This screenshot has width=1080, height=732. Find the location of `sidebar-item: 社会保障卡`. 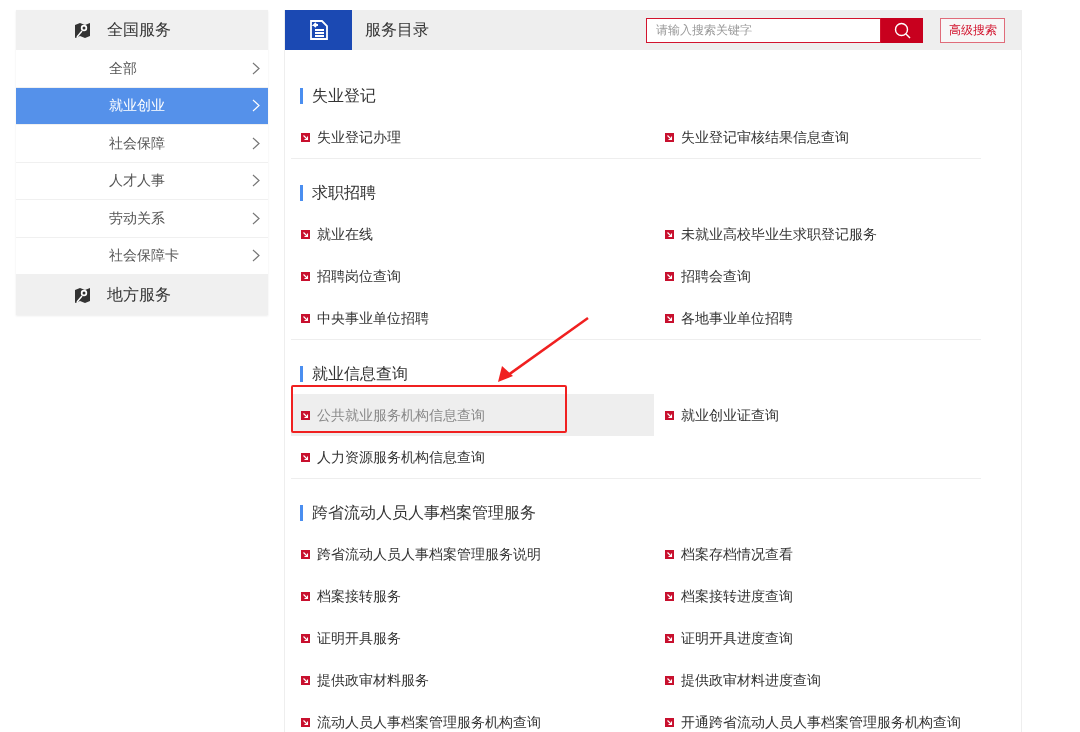

sidebar-item: 社会保障卡 is located at coordinates (142, 256).